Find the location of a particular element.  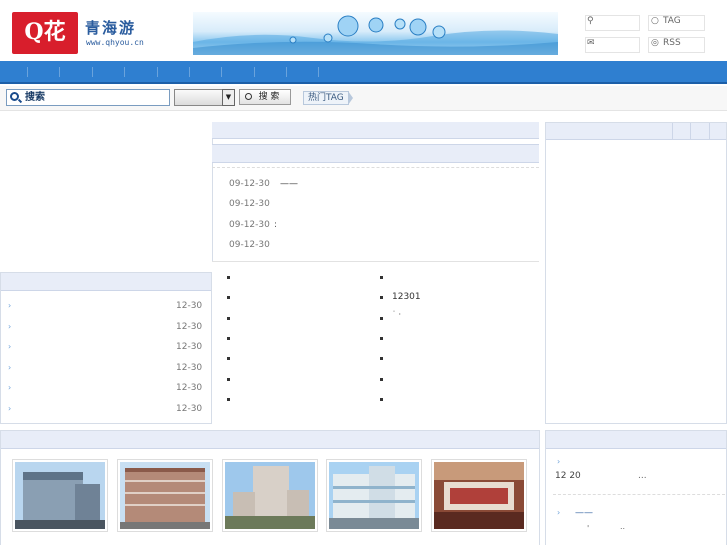

right-panel-header is located at coordinates (636, 131).